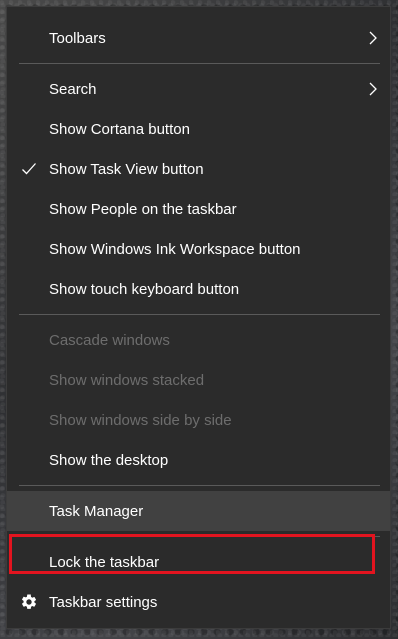 The height and width of the screenshot is (639, 398). I want to click on menu-item-label: Show windows side by side, so click(140, 420).